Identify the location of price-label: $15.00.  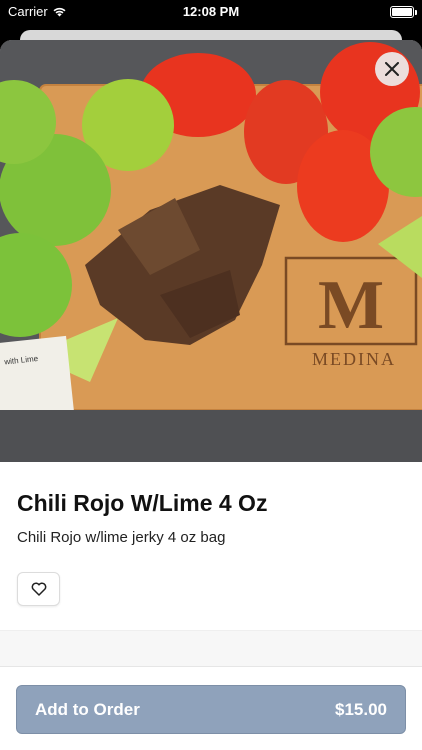
(361, 709).